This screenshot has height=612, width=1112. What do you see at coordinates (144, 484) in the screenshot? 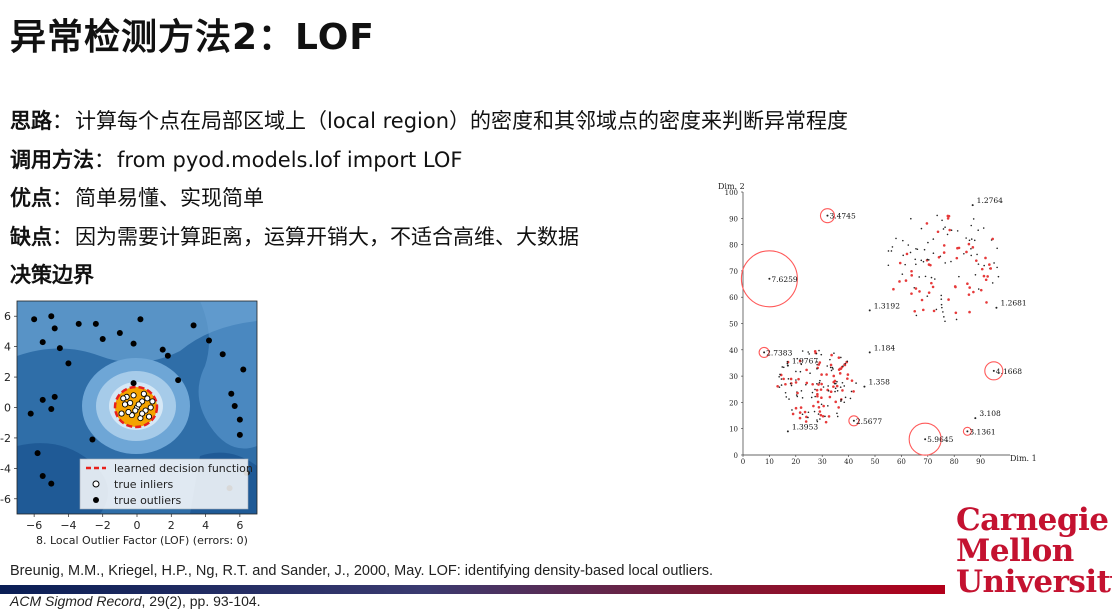
I see `legend-true-inliers: true inliers` at bounding box center [144, 484].